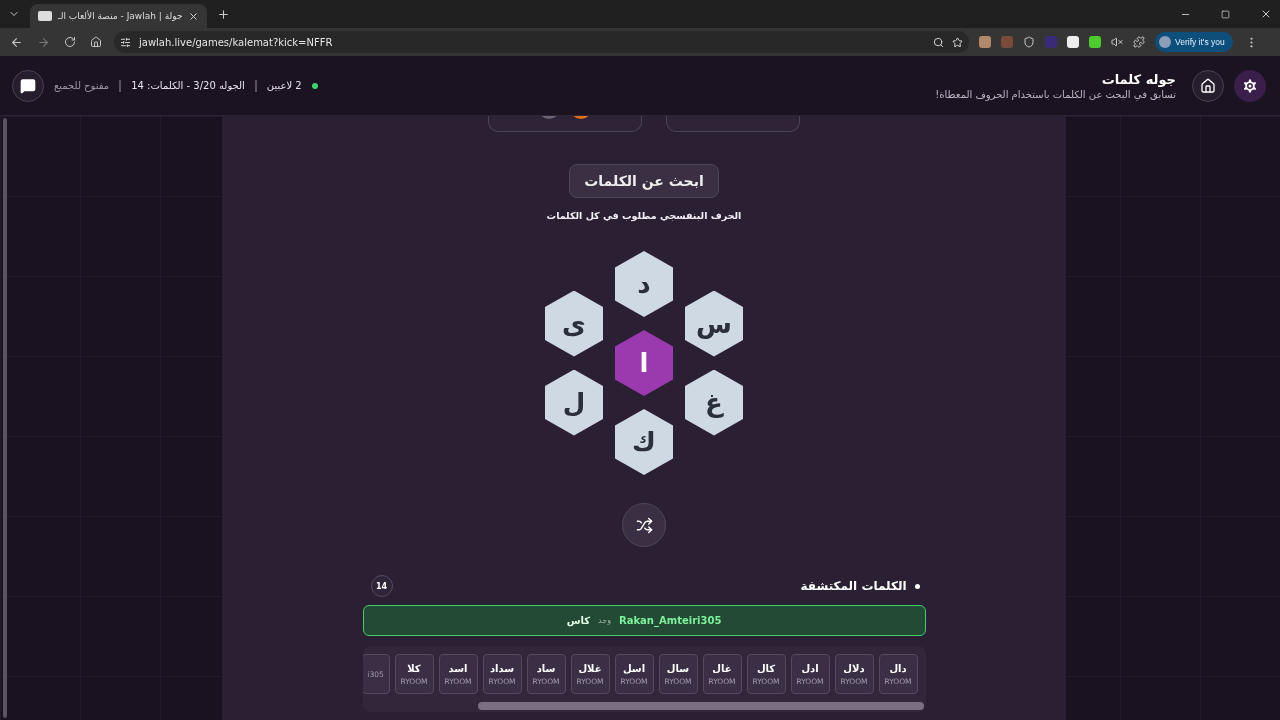 Image resolution: width=1280 pixels, height=720 pixels. Describe the element at coordinates (644, 363) in the screenshot. I see `letter-tile: ا` at that location.